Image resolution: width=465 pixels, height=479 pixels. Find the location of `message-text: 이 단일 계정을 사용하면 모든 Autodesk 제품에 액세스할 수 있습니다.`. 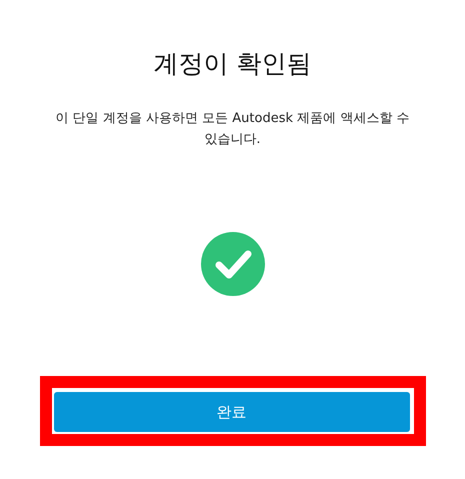

message-text: 이 단일 계정을 사용하면 모든 Autodesk 제품에 액세스할 수 있습니다. is located at coordinates (232, 129).